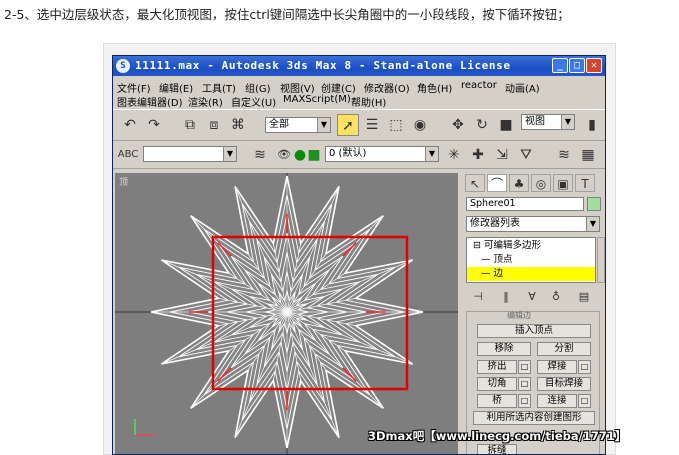 This screenshot has width=679, height=455. Describe the element at coordinates (560, 65) in the screenshot. I see `minimize-button: _` at that location.